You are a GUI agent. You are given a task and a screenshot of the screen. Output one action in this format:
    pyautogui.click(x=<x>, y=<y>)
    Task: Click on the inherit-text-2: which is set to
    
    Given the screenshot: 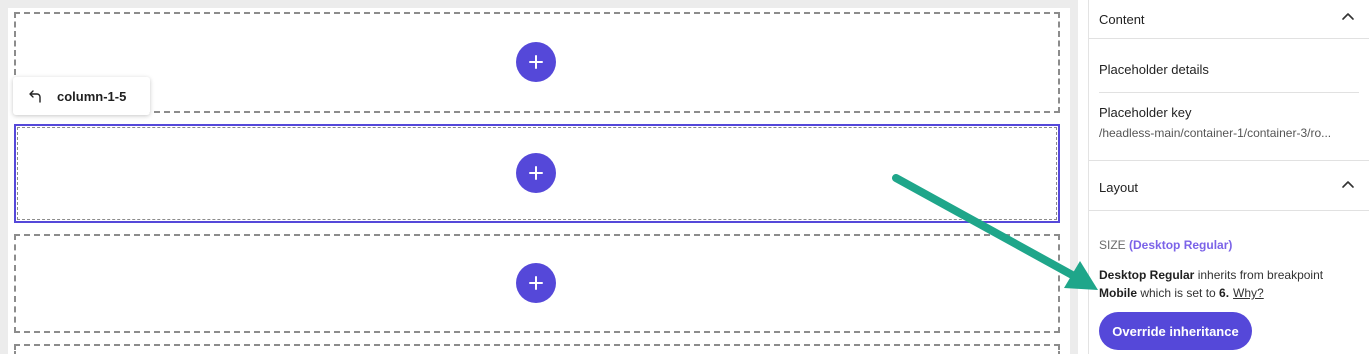 What is the action you would take?
    pyautogui.click(x=1178, y=293)
    